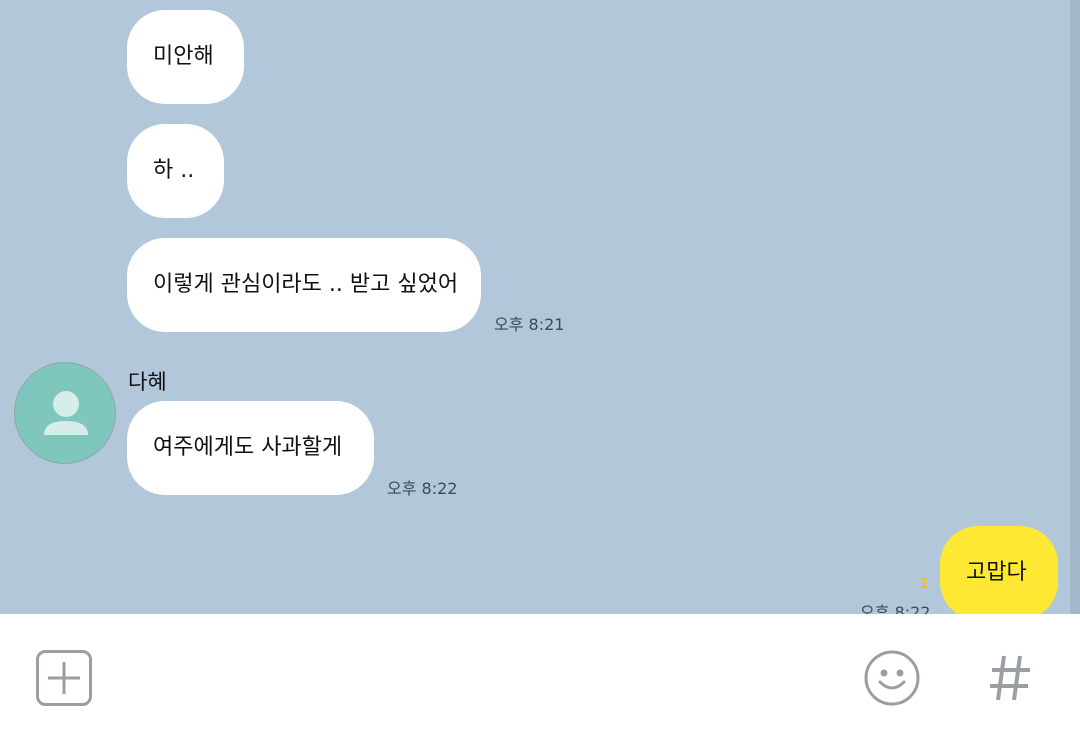  I want to click on avatar, so click(65, 413).